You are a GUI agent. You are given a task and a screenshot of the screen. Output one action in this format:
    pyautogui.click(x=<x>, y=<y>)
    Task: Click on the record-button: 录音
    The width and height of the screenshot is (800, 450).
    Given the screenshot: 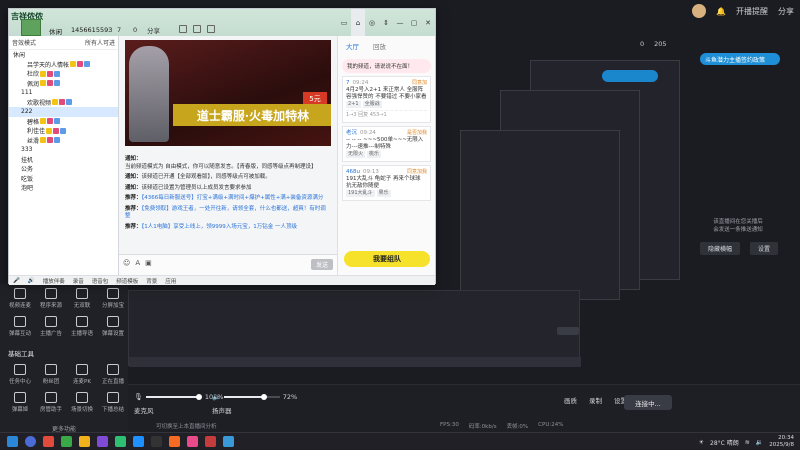 What is the action you would take?
    pyautogui.click(x=78, y=281)
    